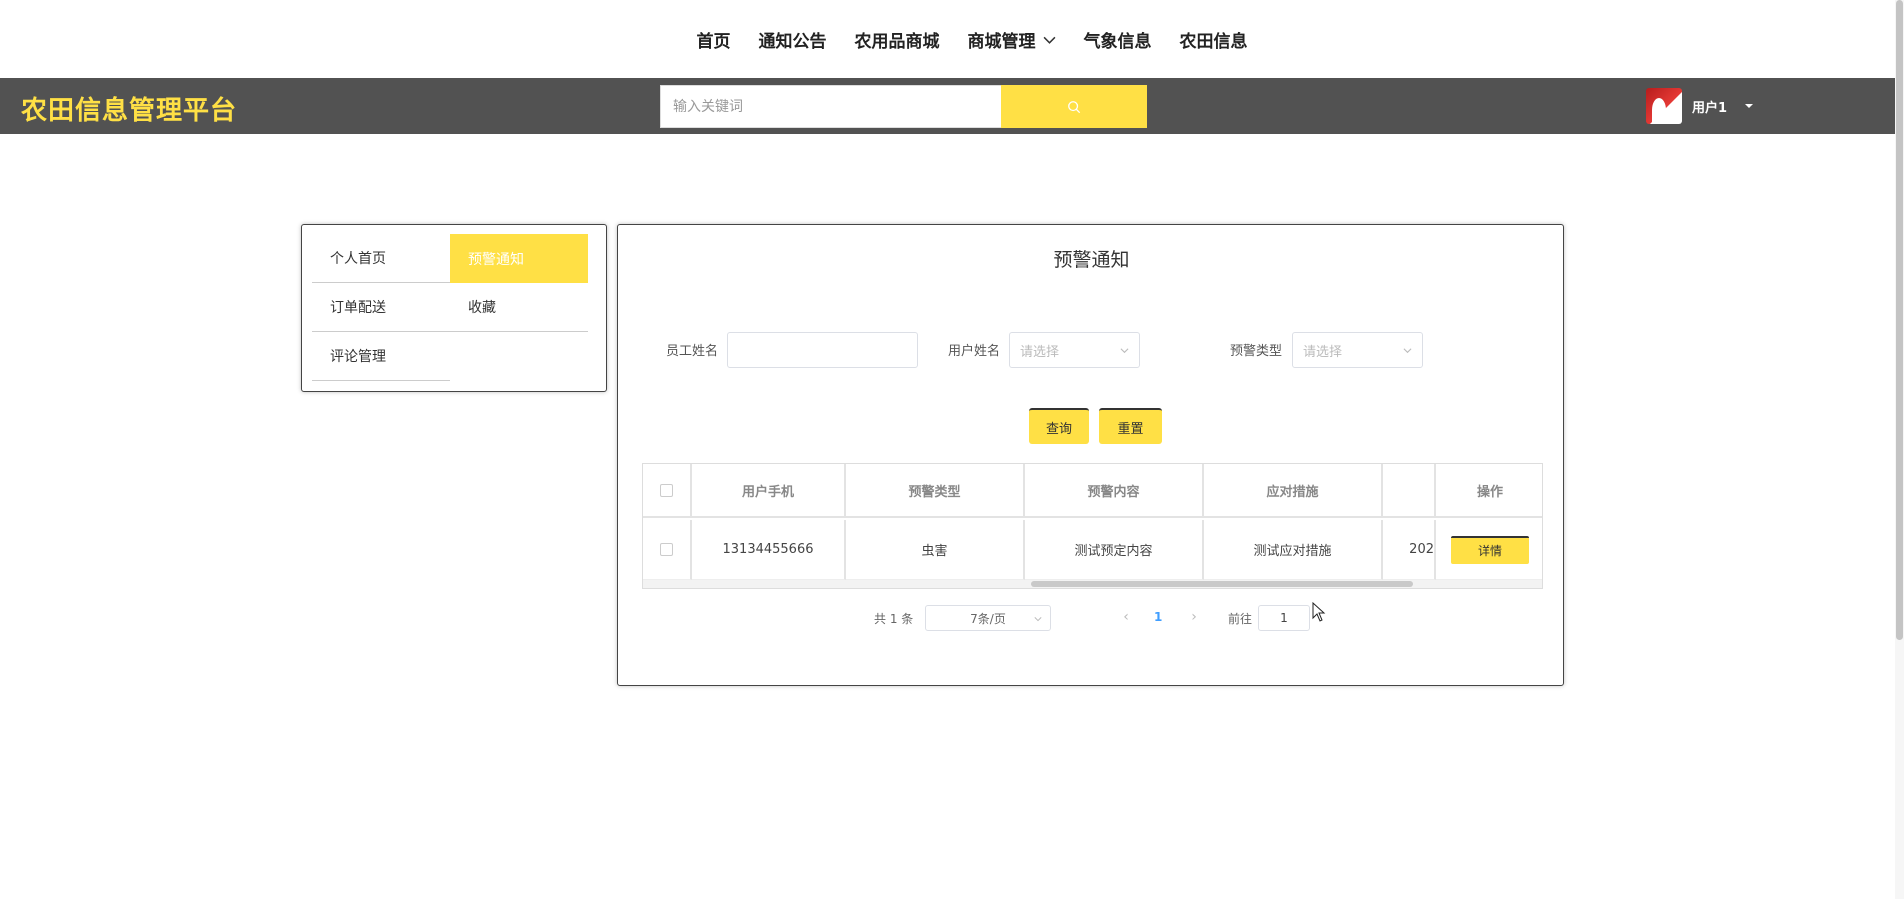 This screenshot has height=899, width=1904. Describe the element at coordinates (1319, 612) in the screenshot. I see `mouse-cursor-icon` at that location.